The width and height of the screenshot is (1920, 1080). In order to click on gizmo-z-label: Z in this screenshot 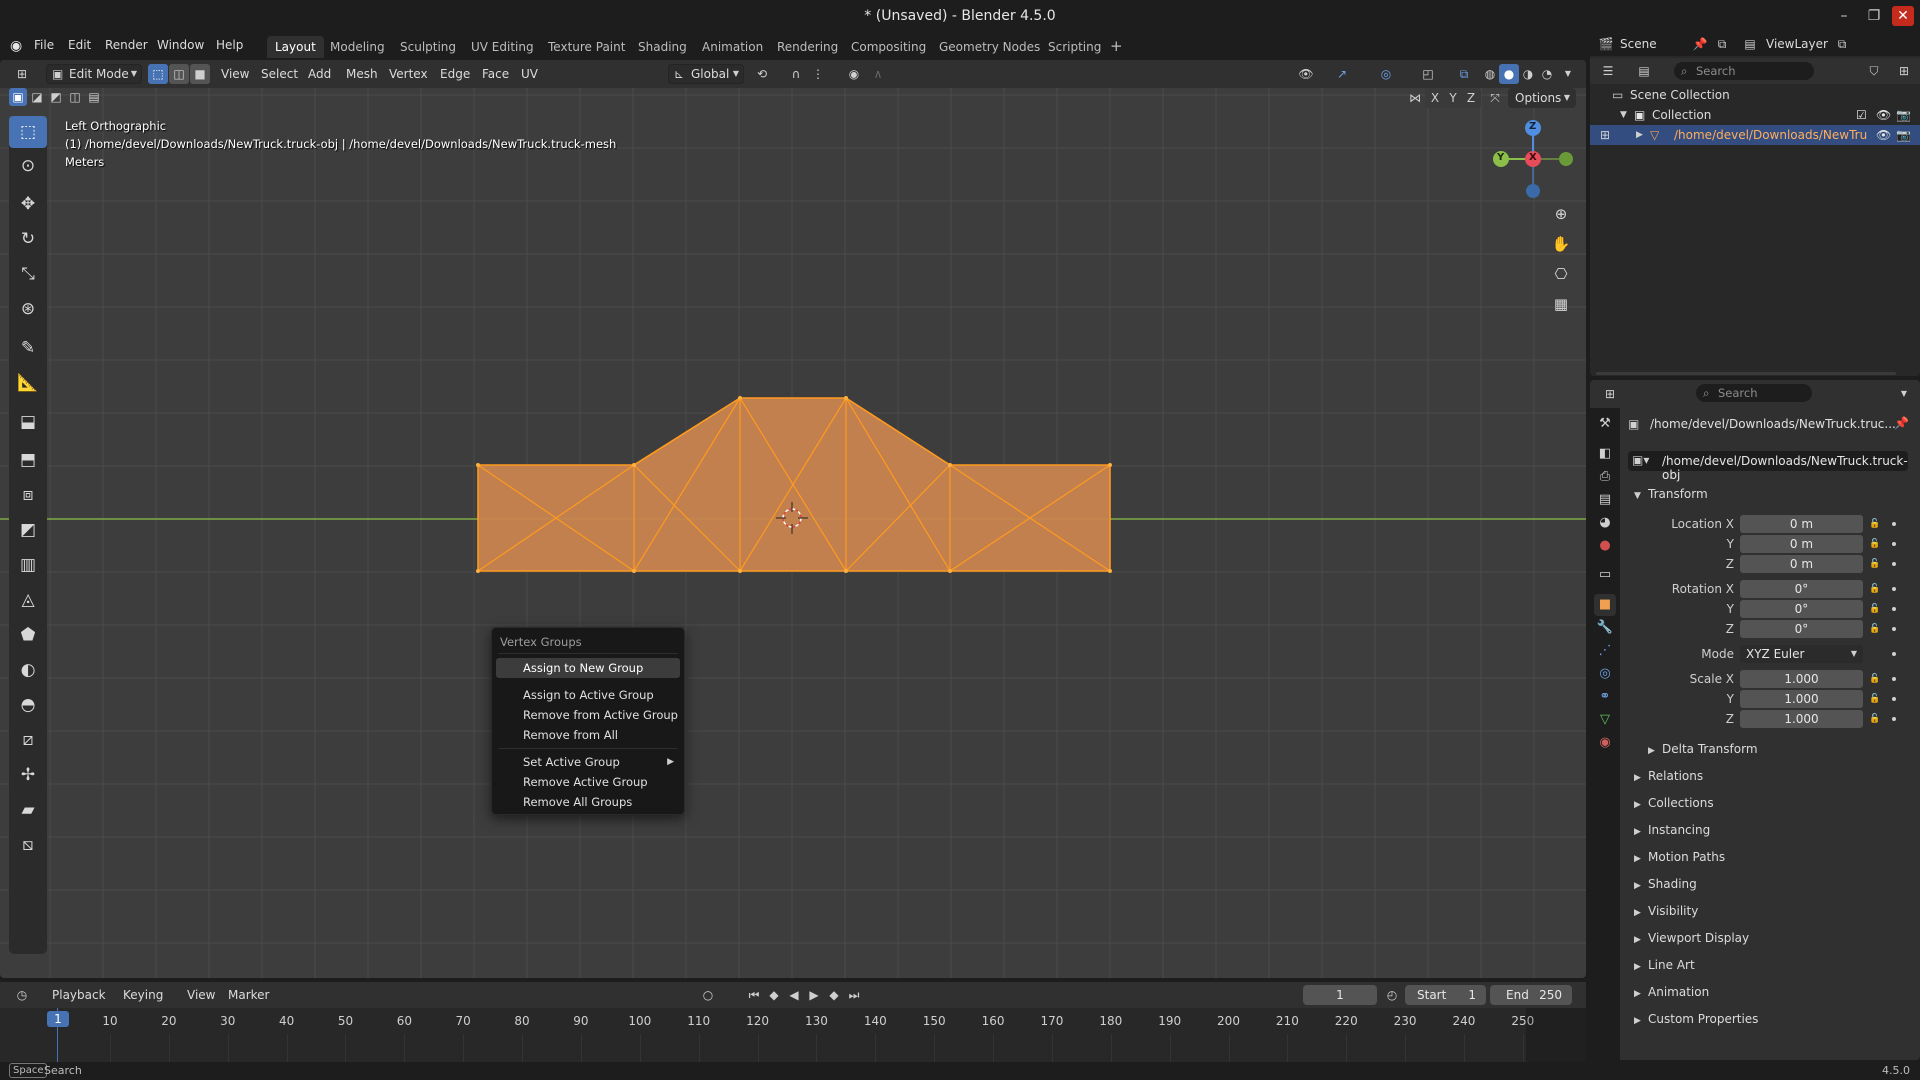, I will do `click(1532, 126)`.